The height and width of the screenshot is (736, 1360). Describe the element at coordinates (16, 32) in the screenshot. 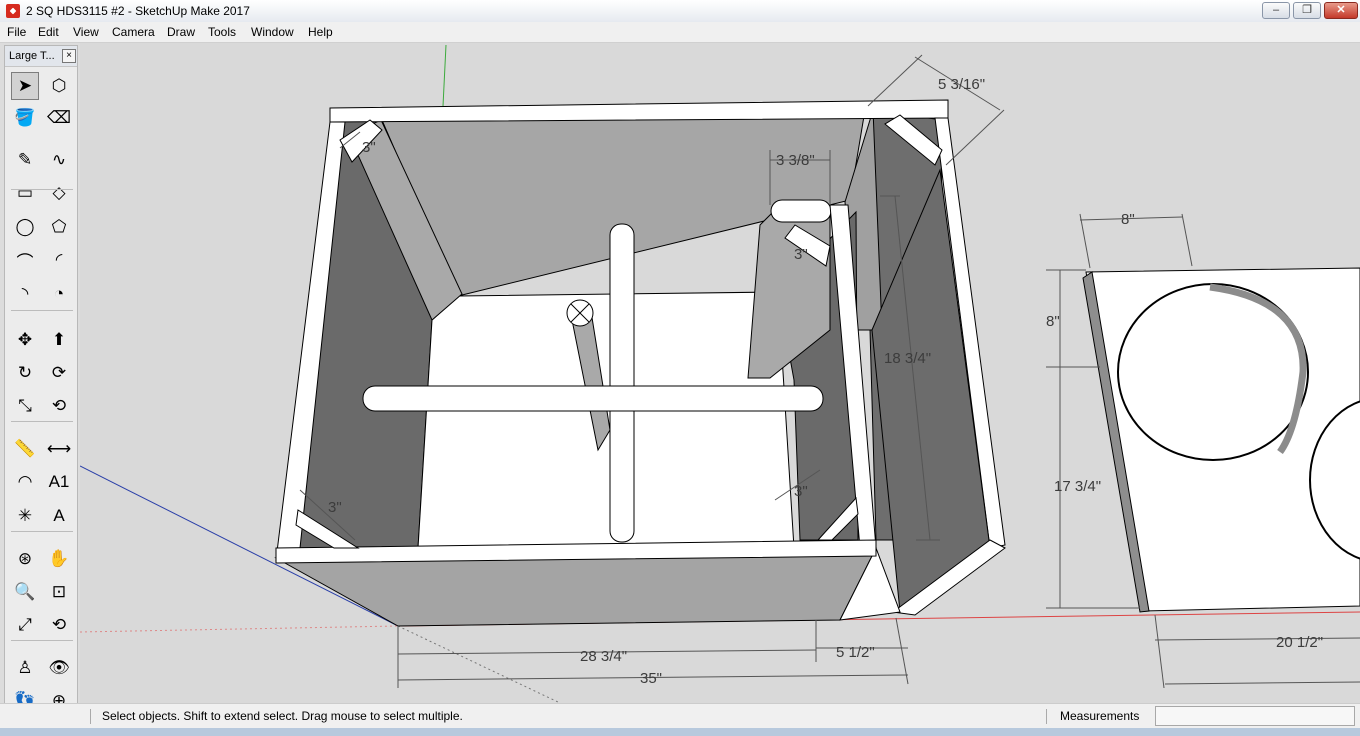

I see `menu-file: File` at that location.